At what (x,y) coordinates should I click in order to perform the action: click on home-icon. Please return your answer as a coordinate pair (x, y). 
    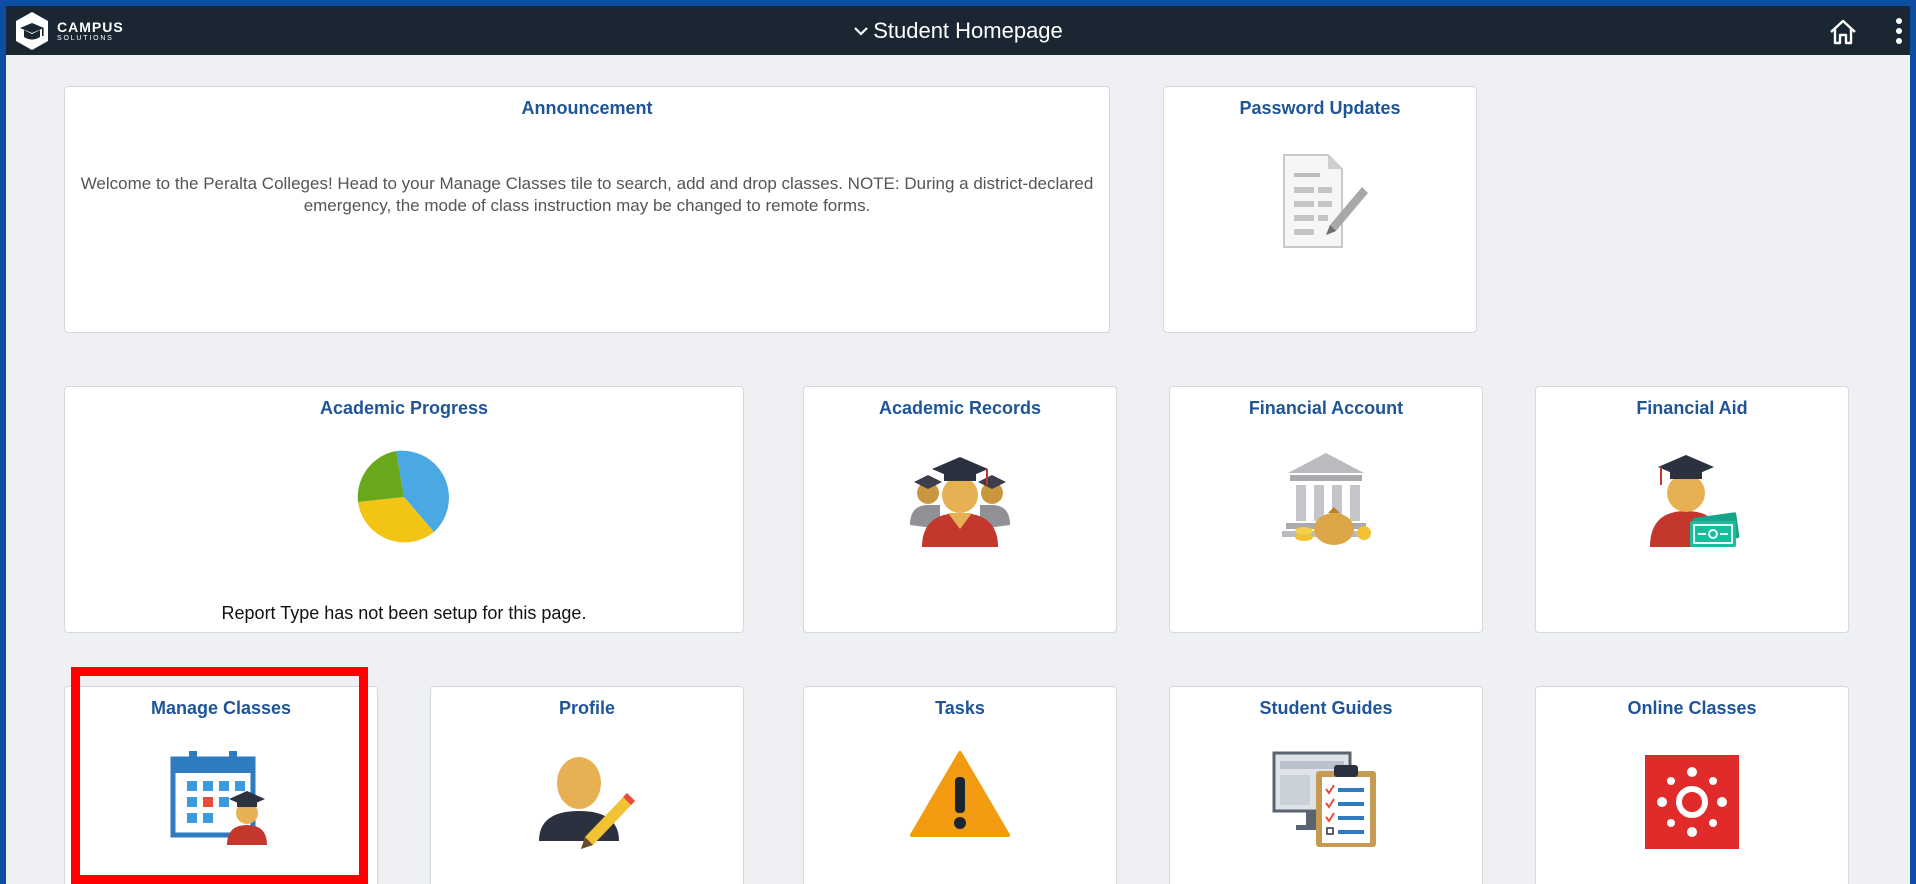
    Looking at the image, I should click on (1843, 32).